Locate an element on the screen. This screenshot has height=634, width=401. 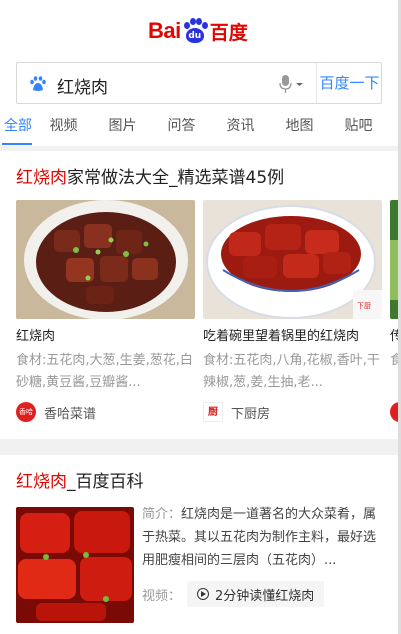
play-icon is located at coordinates (203, 594).